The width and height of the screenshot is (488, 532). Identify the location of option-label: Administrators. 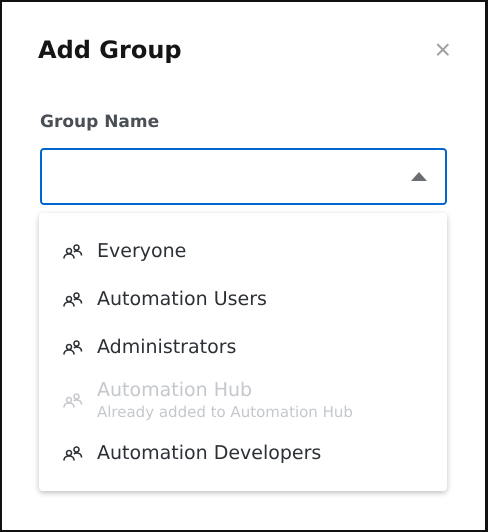
(166, 347).